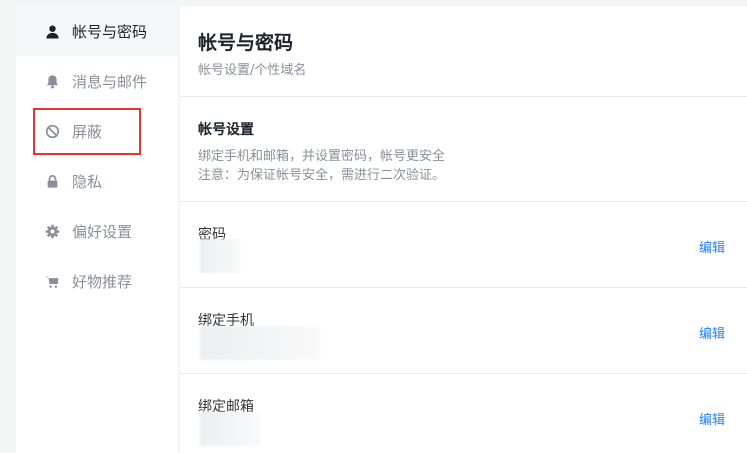 Image resolution: width=747 pixels, height=453 pixels. What do you see at coordinates (52, 281) in the screenshot?
I see `cart-icon` at bounding box center [52, 281].